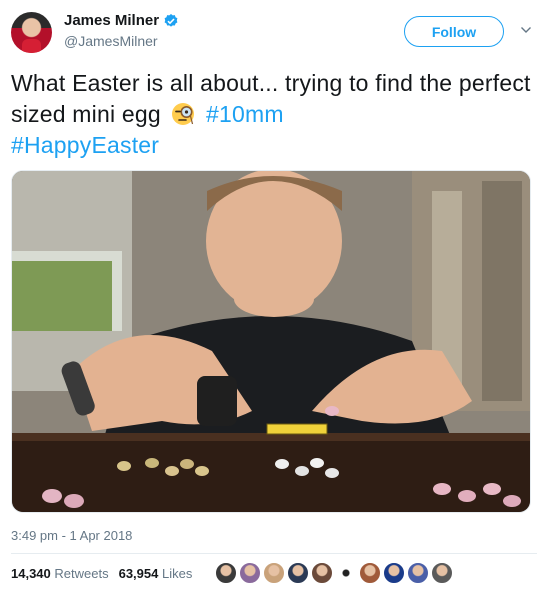 The image size is (548, 590). Describe the element at coordinates (31, 32) in the screenshot. I see `avatar` at that location.